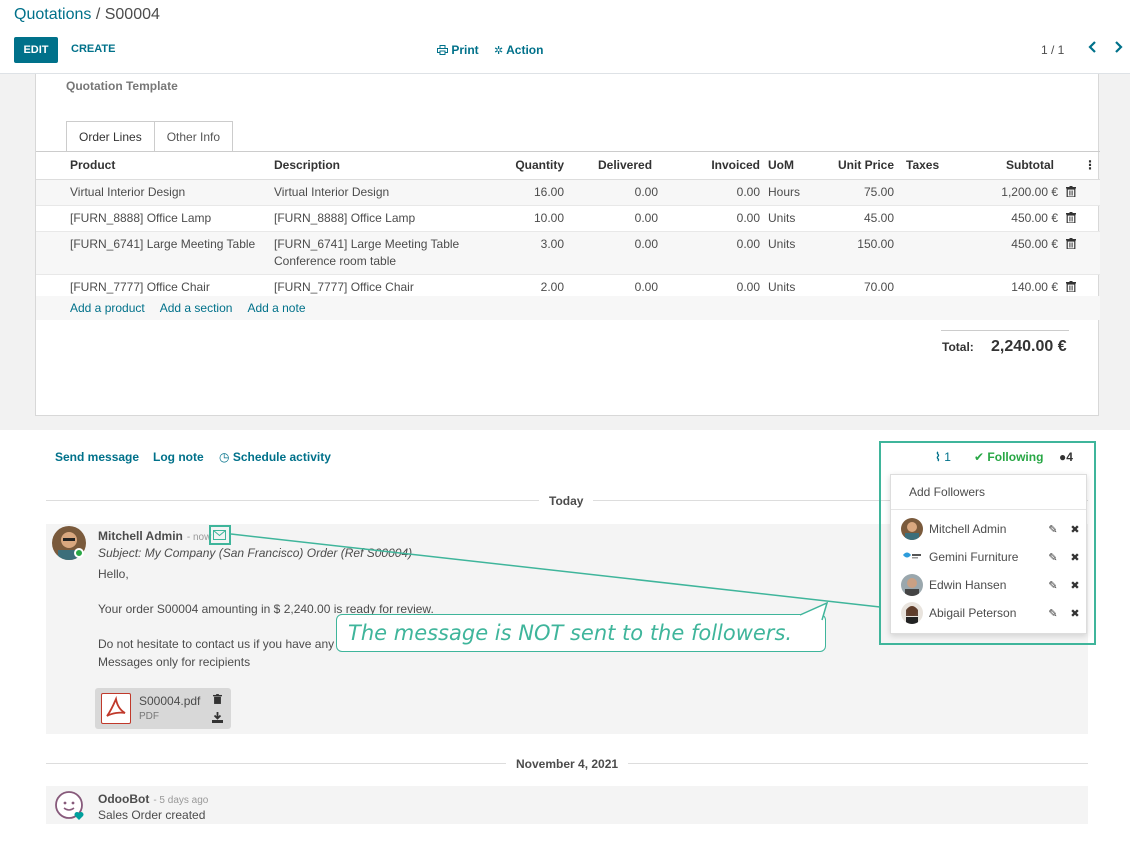 Image resolution: width=1130 pixels, height=858 pixels. What do you see at coordinates (276, 308) in the screenshot?
I see `add-note-link: Add a note` at bounding box center [276, 308].